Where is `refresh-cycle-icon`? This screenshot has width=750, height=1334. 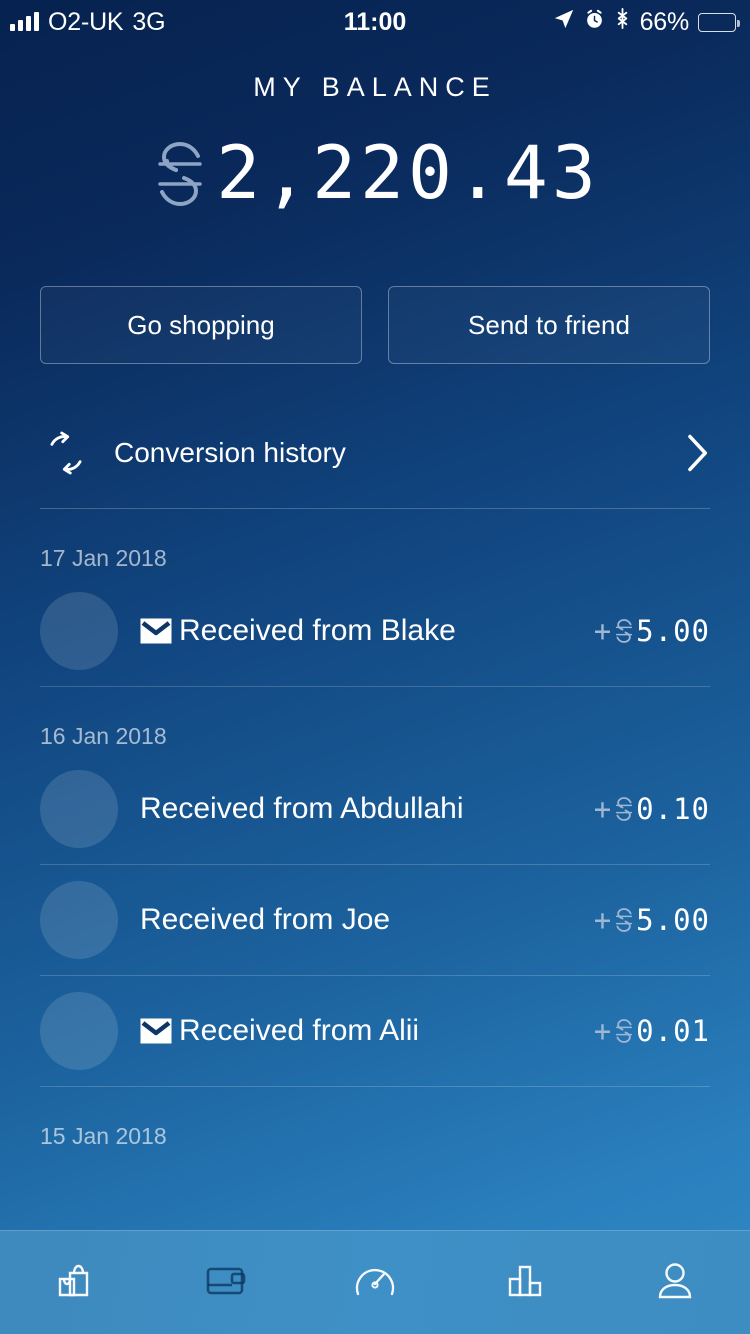
refresh-cycle-icon is located at coordinates (71, 453).